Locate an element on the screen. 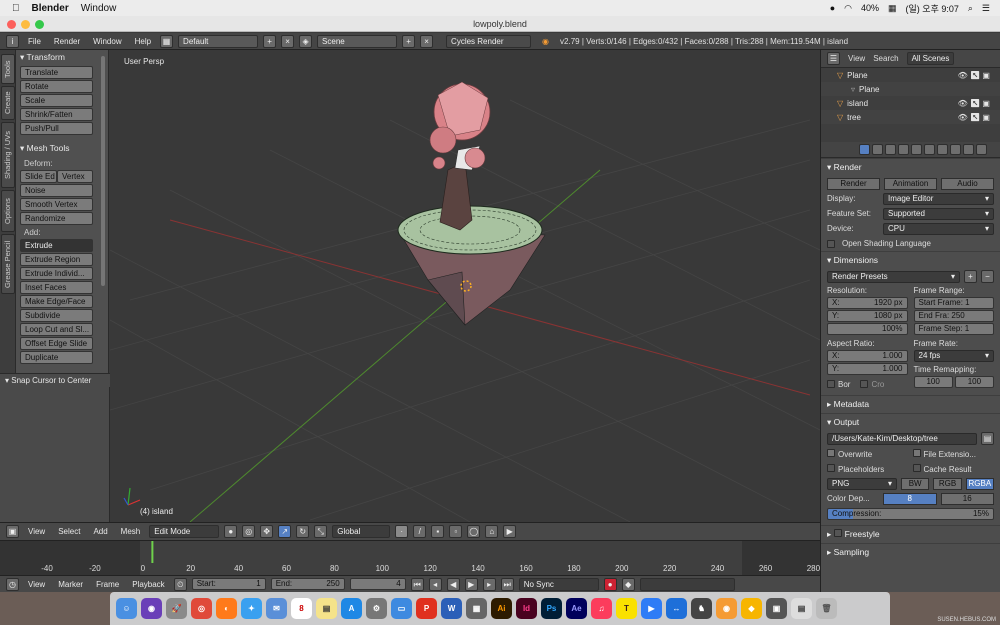 This screenshot has width=1000, height=625. extrude-region-button: Extrude Region is located at coordinates (56, 259).